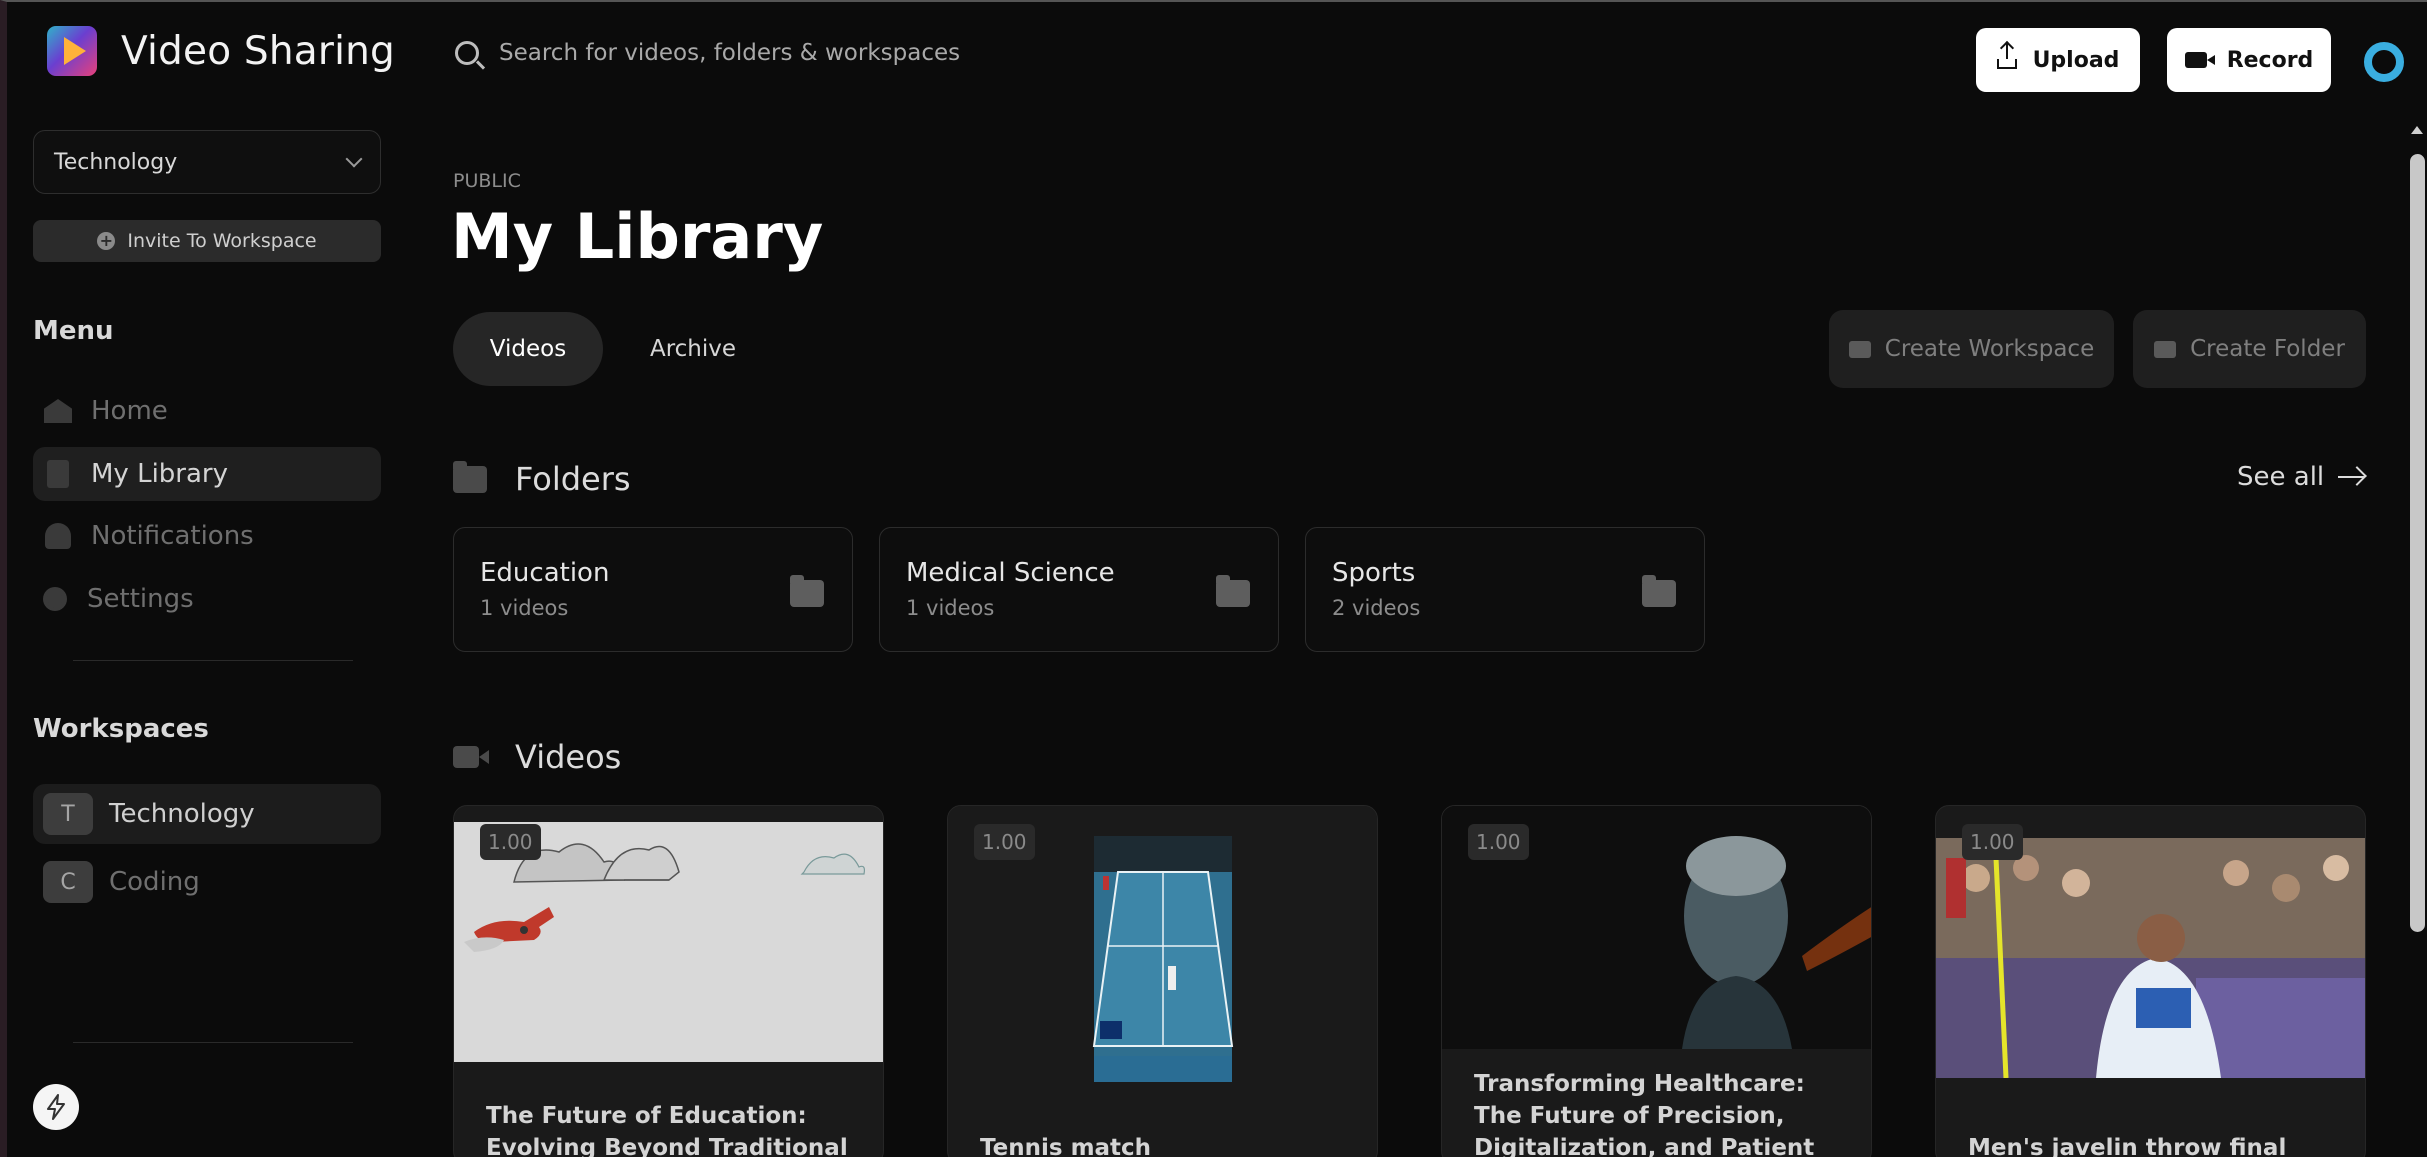  What do you see at coordinates (2281, 477) in the screenshot?
I see `see-all-label: See all` at bounding box center [2281, 477].